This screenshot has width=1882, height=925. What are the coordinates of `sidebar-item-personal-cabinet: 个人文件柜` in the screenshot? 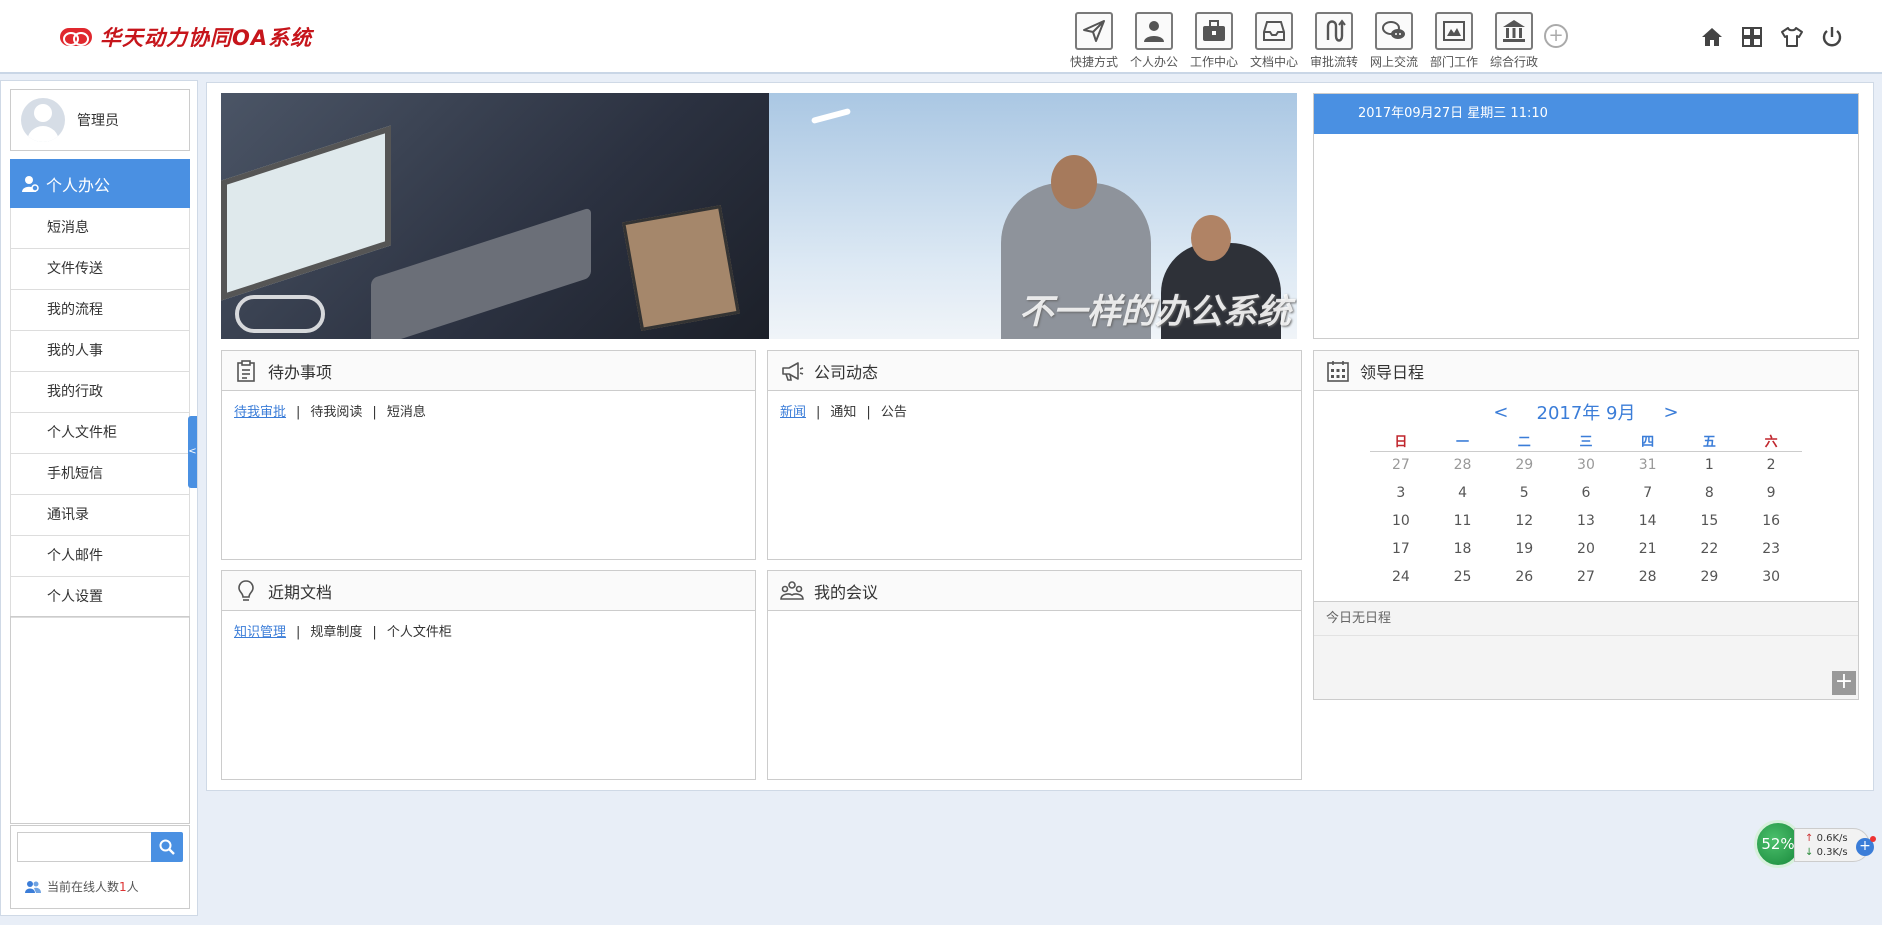 It's located at (100, 433).